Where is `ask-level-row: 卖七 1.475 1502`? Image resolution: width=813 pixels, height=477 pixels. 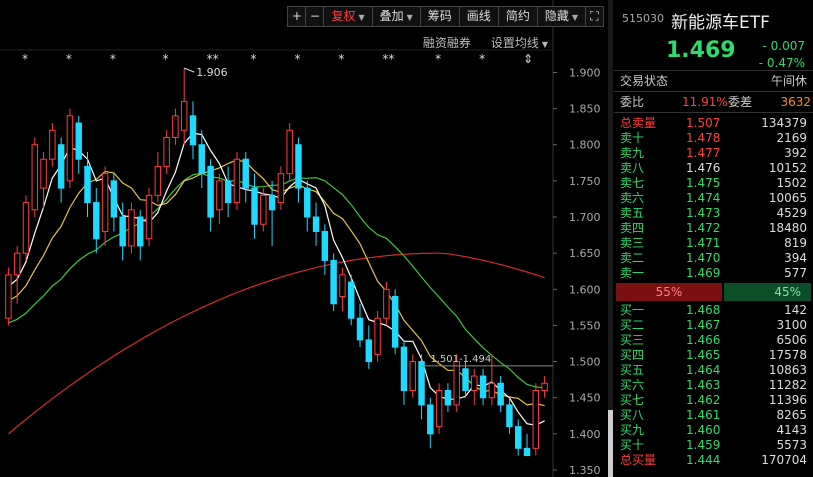
ask-level-row: 卖七 1.475 1502 is located at coordinates (713, 183).